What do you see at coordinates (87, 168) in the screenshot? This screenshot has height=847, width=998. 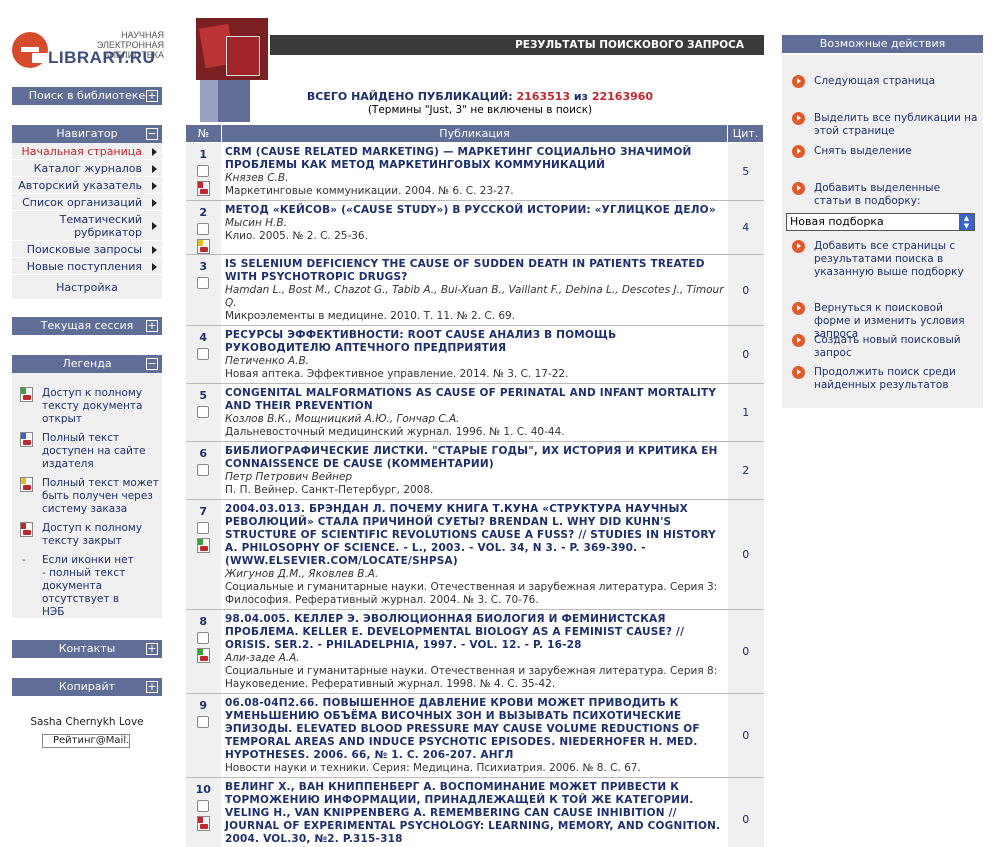 I see `nav-journals: Каталог журналов` at bounding box center [87, 168].